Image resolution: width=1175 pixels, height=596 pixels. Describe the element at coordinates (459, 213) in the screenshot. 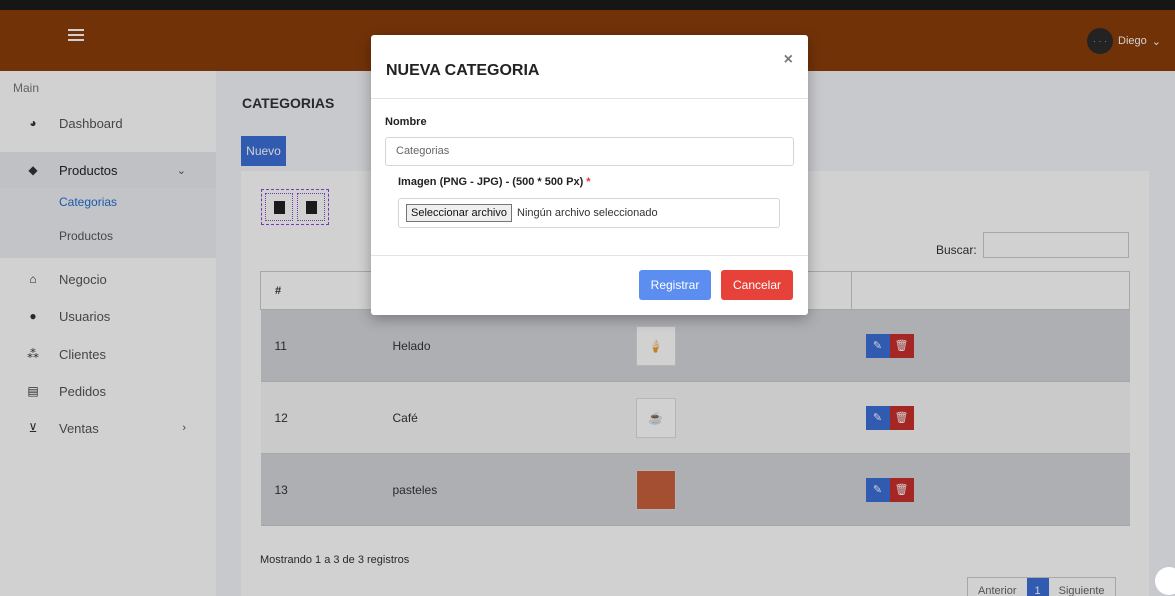

I see `choose-file-button: Seleccionar archivo` at that location.